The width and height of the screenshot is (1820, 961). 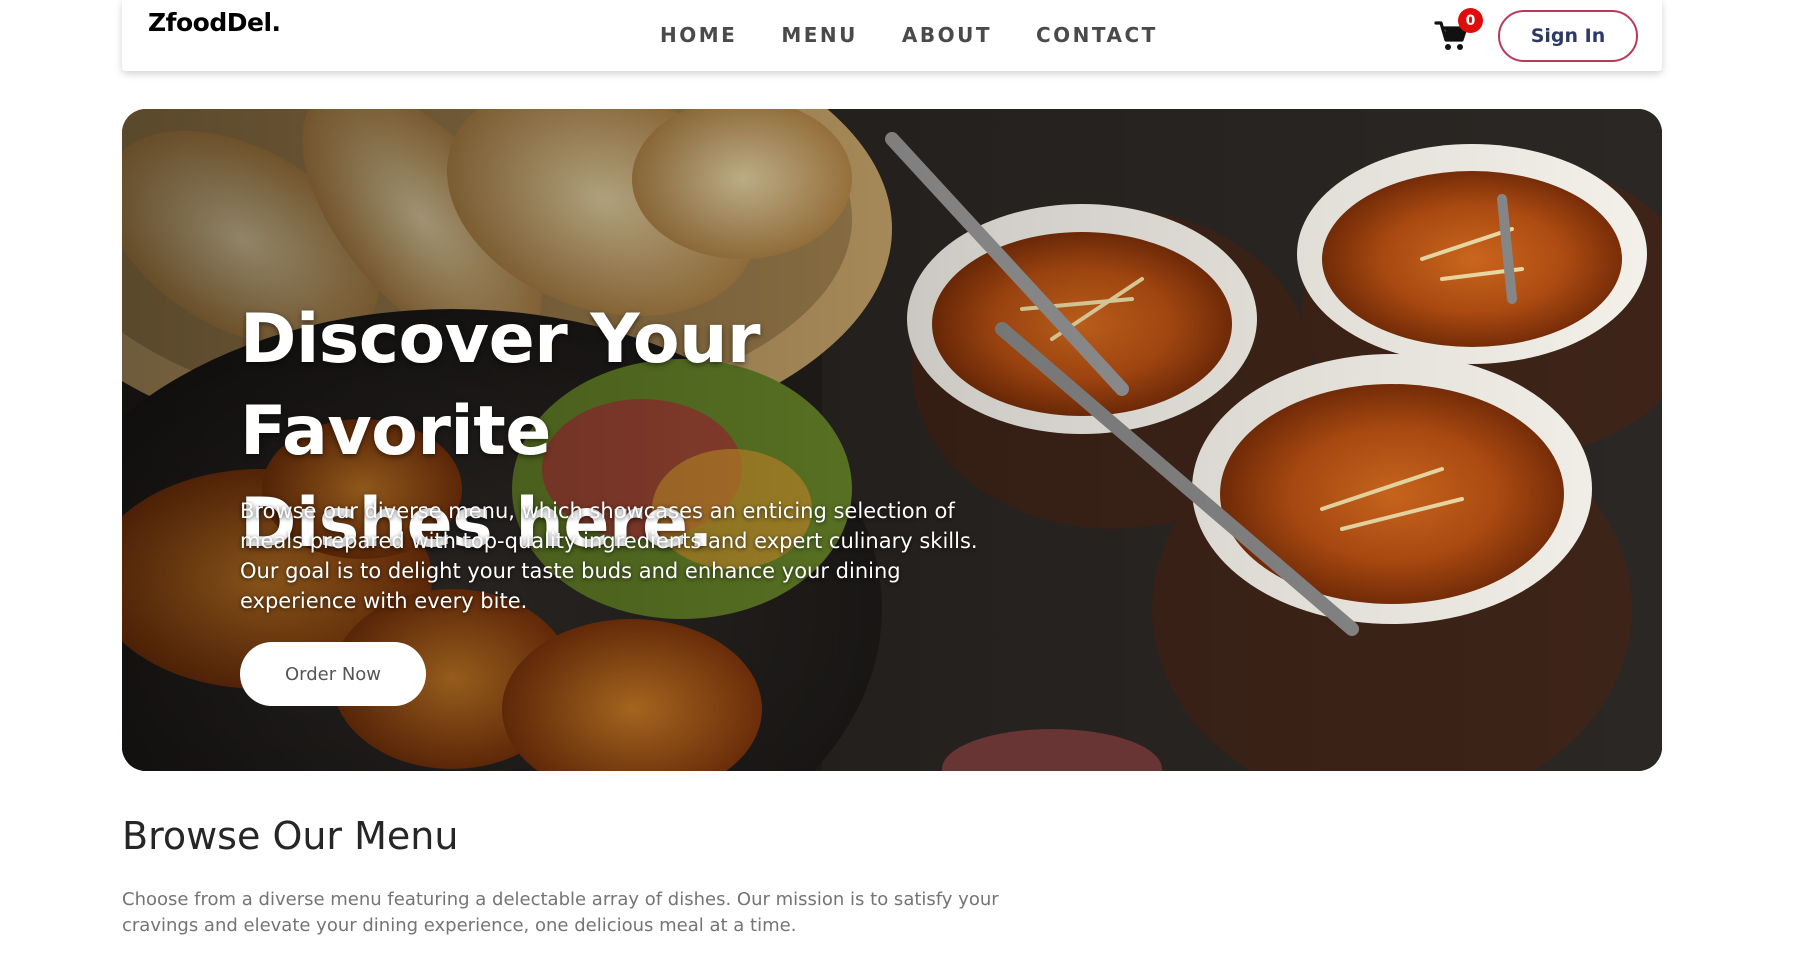 I want to click on hero-title-line1: Discover Your Favorite, so click(x=500, y=385).